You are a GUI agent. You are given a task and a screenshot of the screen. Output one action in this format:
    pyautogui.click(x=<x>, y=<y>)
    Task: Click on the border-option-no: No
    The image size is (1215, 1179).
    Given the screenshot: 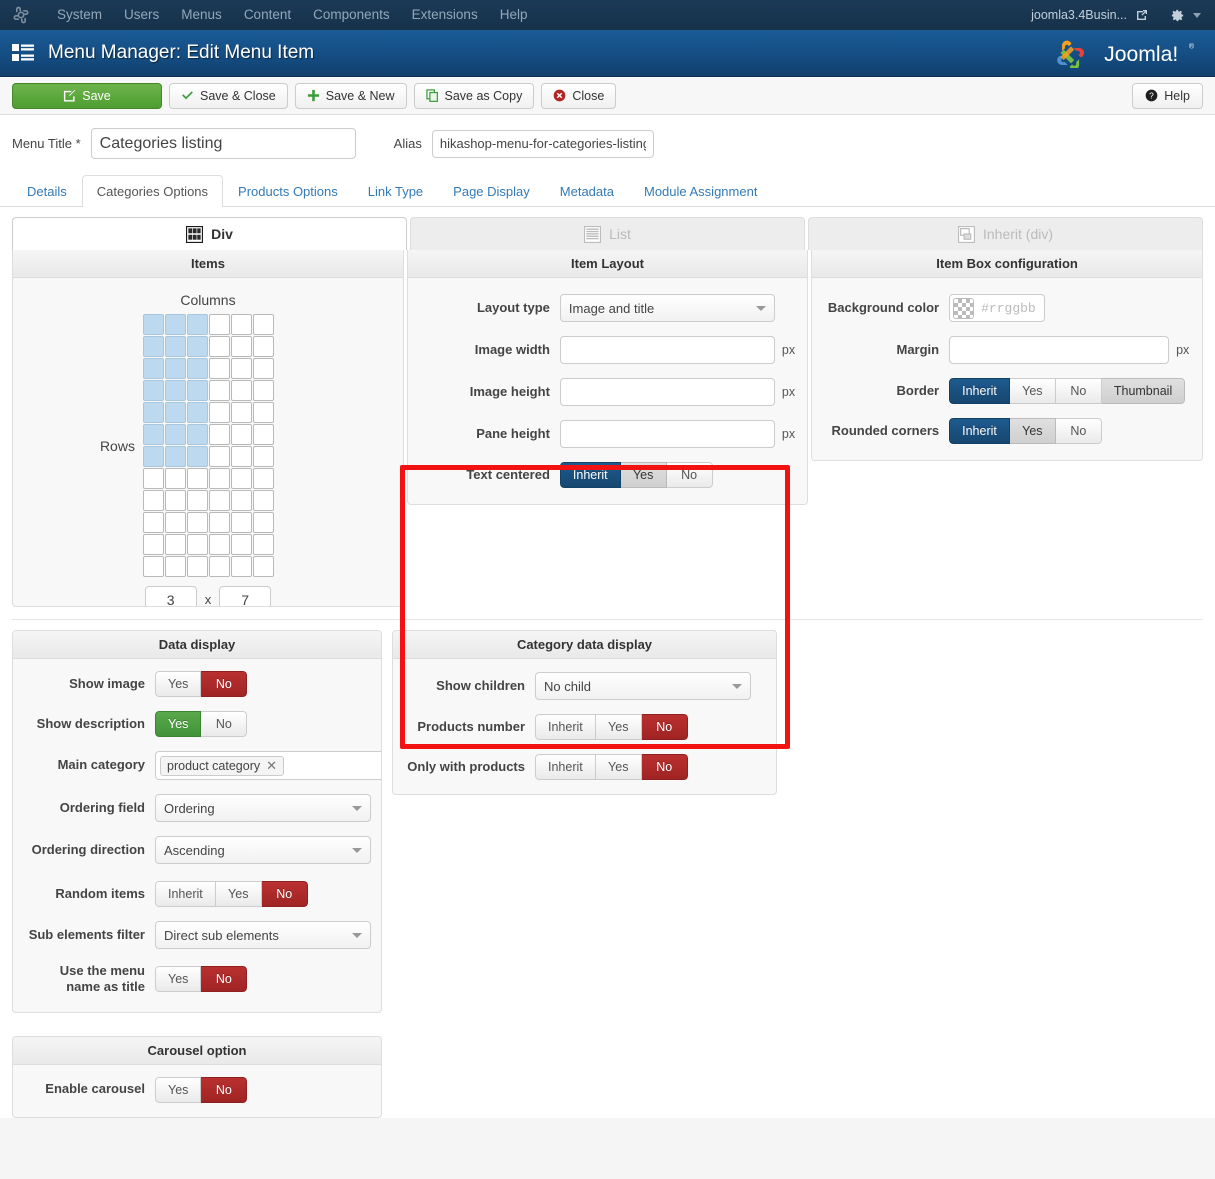 What is the action you would take?
    pyautogui.click(x=1078, y=391)
    